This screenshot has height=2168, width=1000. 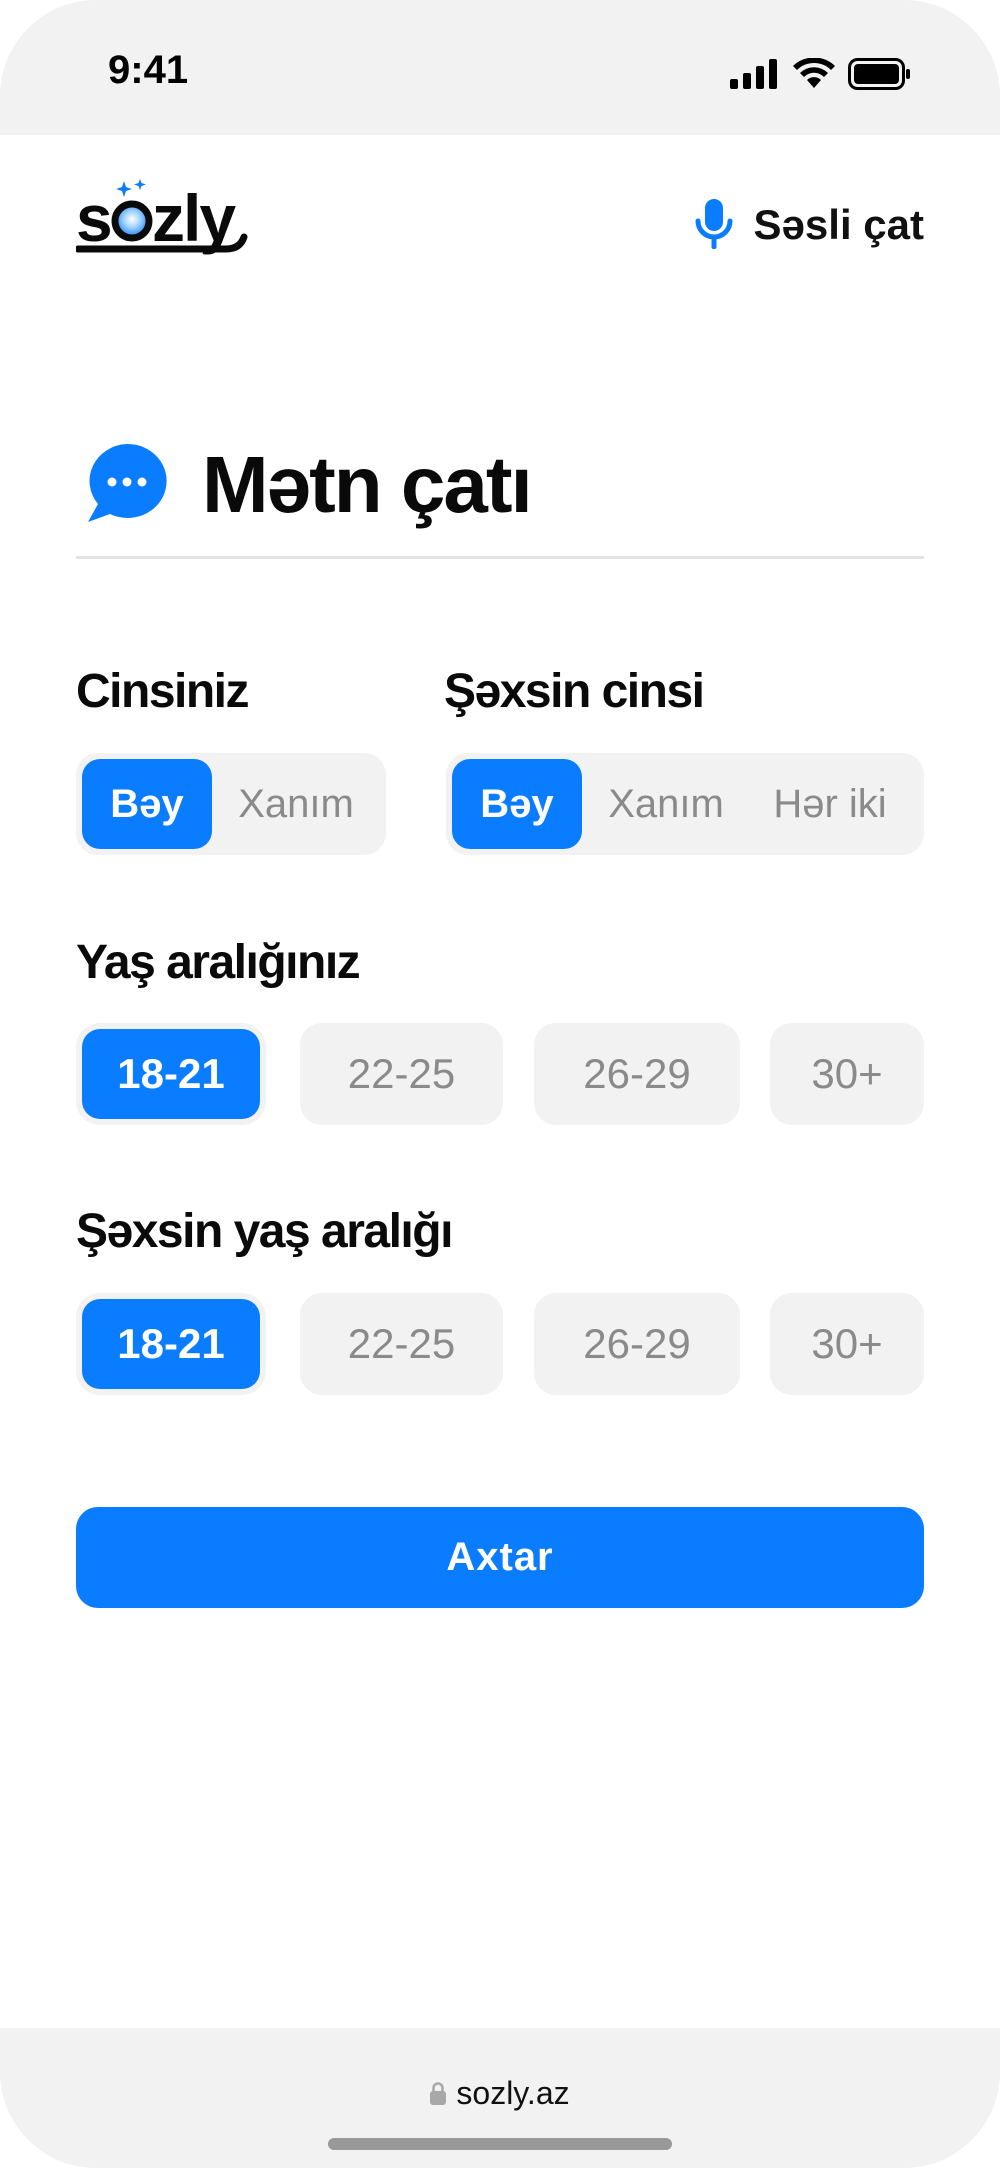 What do you see at coordinates (500, 557) in the screenshot?
I see `title-divider` at bounding box center [500, 557].